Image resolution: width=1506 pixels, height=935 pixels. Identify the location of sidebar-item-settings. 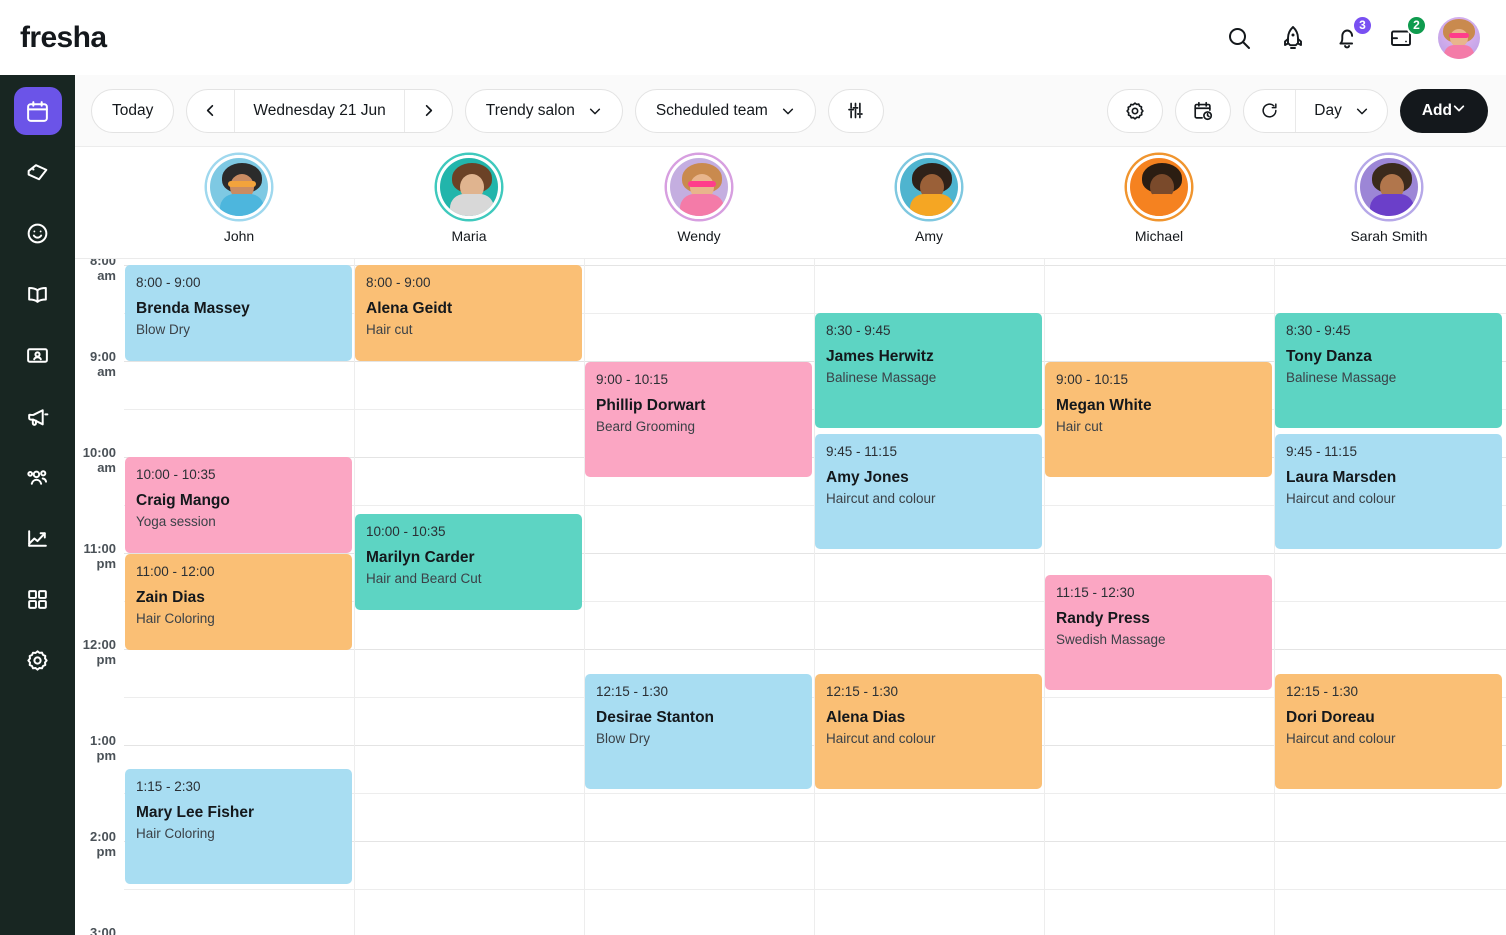
(38, 660).